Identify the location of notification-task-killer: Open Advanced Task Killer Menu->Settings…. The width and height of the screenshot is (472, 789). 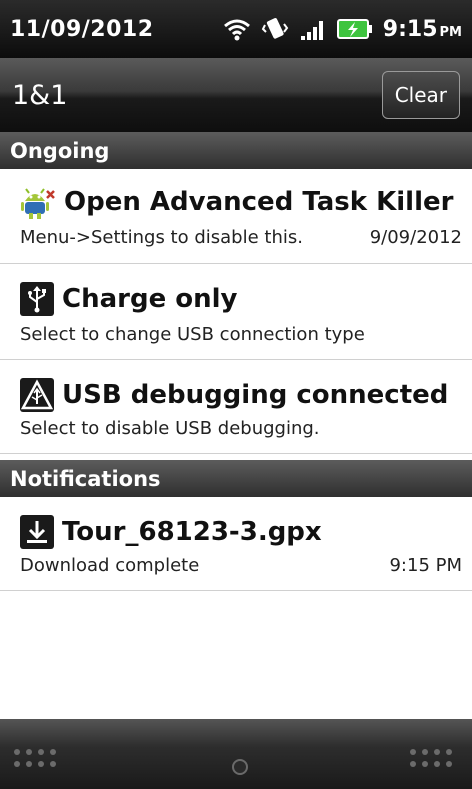
(236, 216).